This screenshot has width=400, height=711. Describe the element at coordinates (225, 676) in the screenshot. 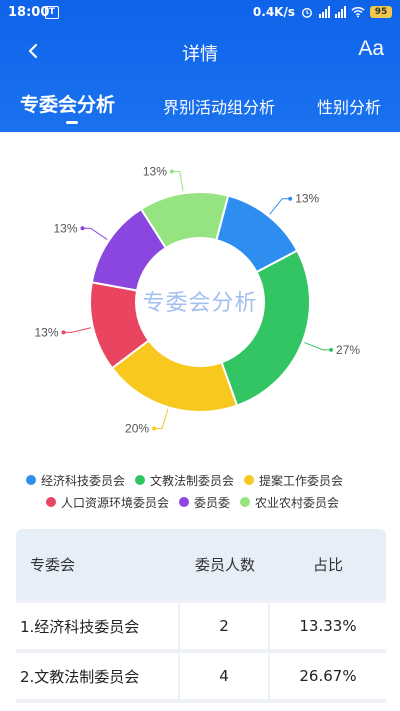

I see `cell-member-count: 4` at that location.